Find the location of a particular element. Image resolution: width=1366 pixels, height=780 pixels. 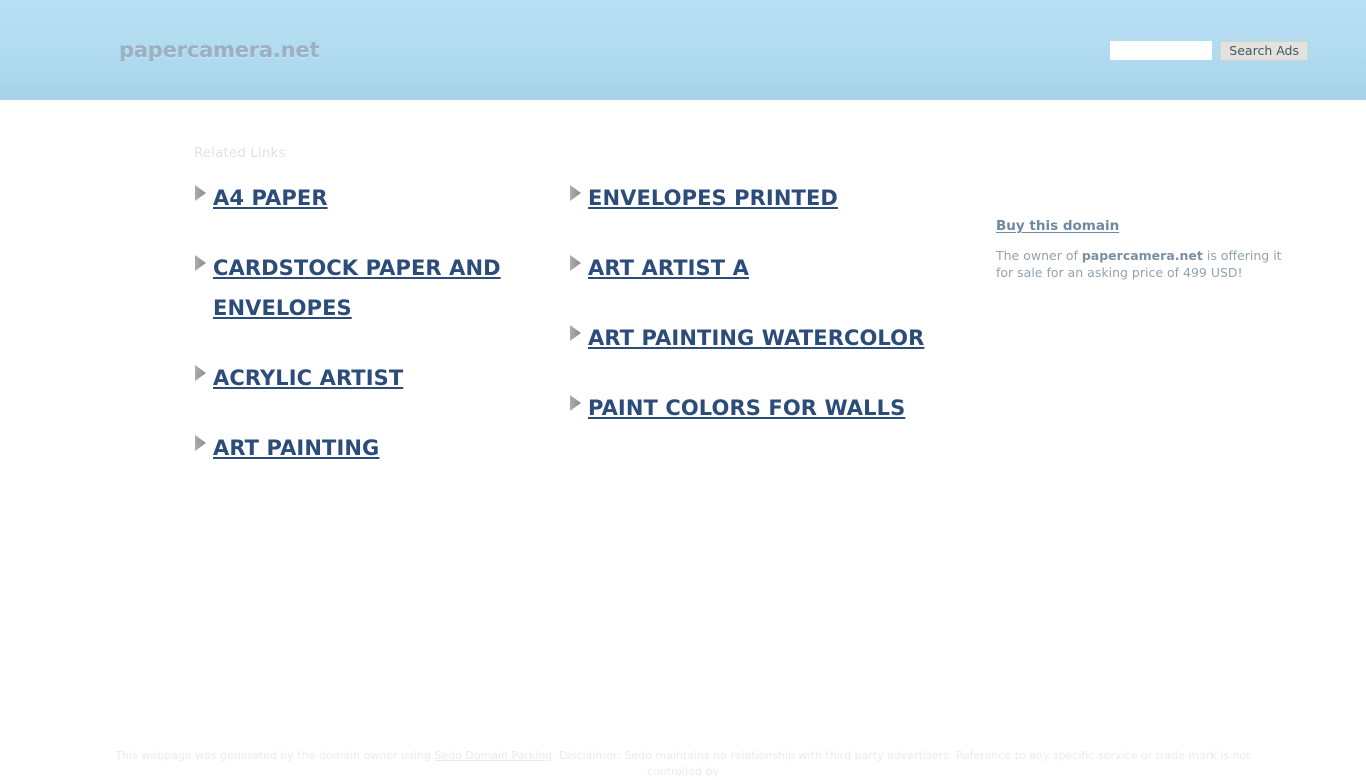

search-ads-button: Search Ads is located at coordinates (1264, 51).